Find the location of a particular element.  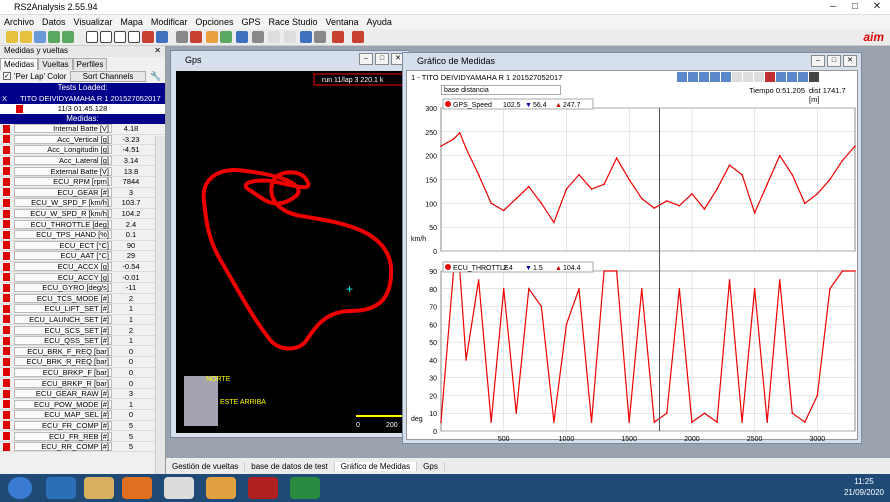

close-test-icon: X is located at coordinates (4, 98).